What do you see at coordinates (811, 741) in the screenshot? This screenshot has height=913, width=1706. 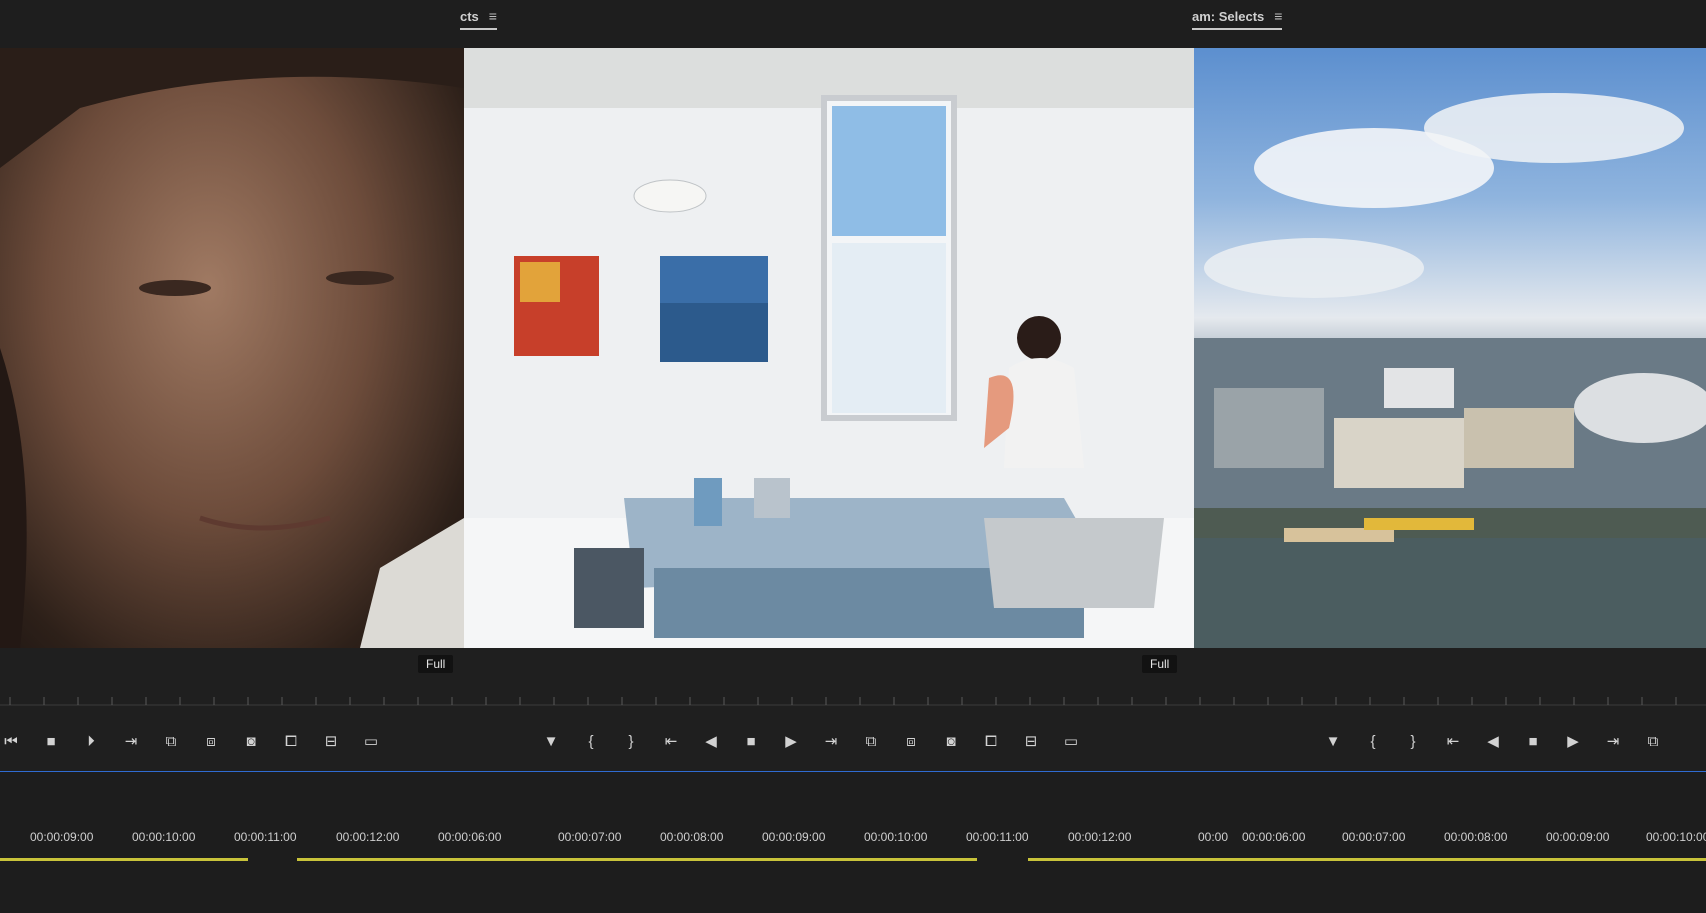 I see `transport-controls-center: ▼ { } ⇤ ◀ ■ ▶ ⇥ ⧉ ⧈ ◙ ⧠ ⊟ ▭` at bounding box center [811, 741].